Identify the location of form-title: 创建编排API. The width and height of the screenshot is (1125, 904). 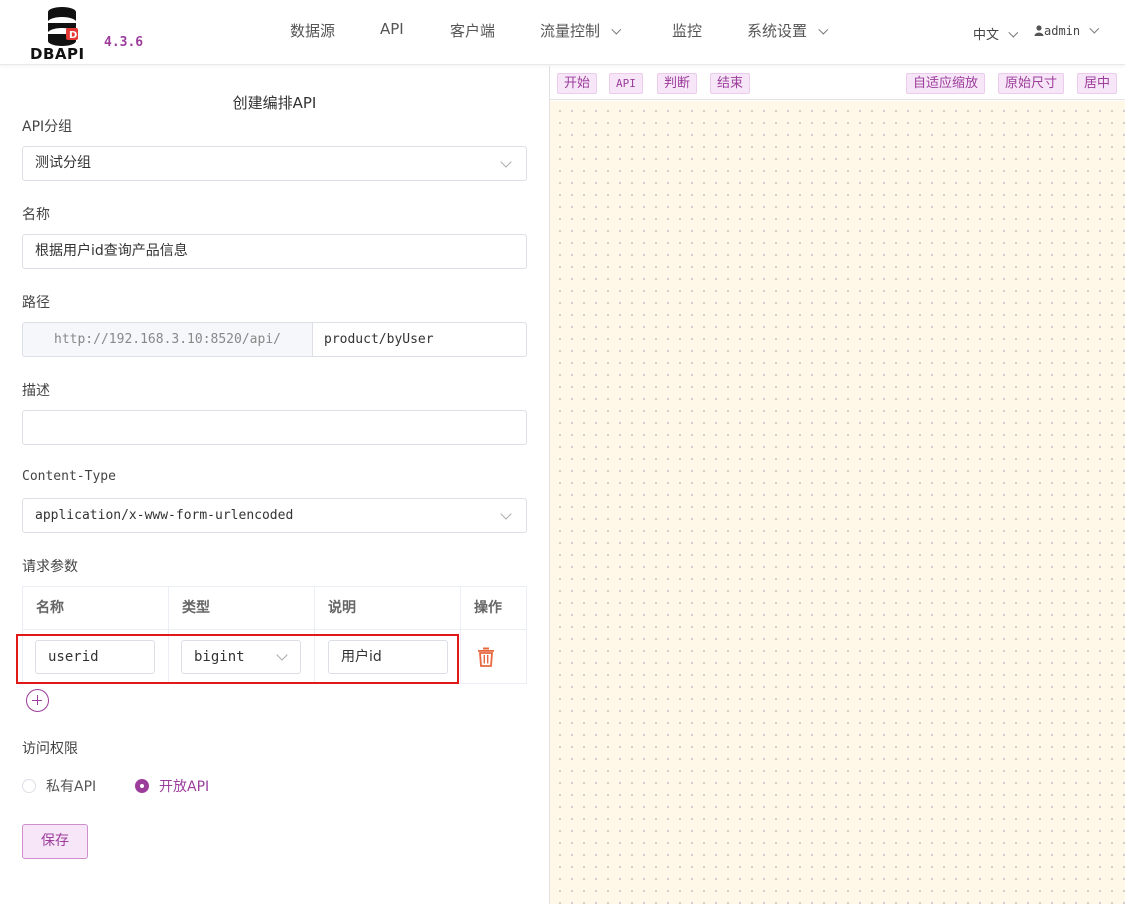
(274, 103).